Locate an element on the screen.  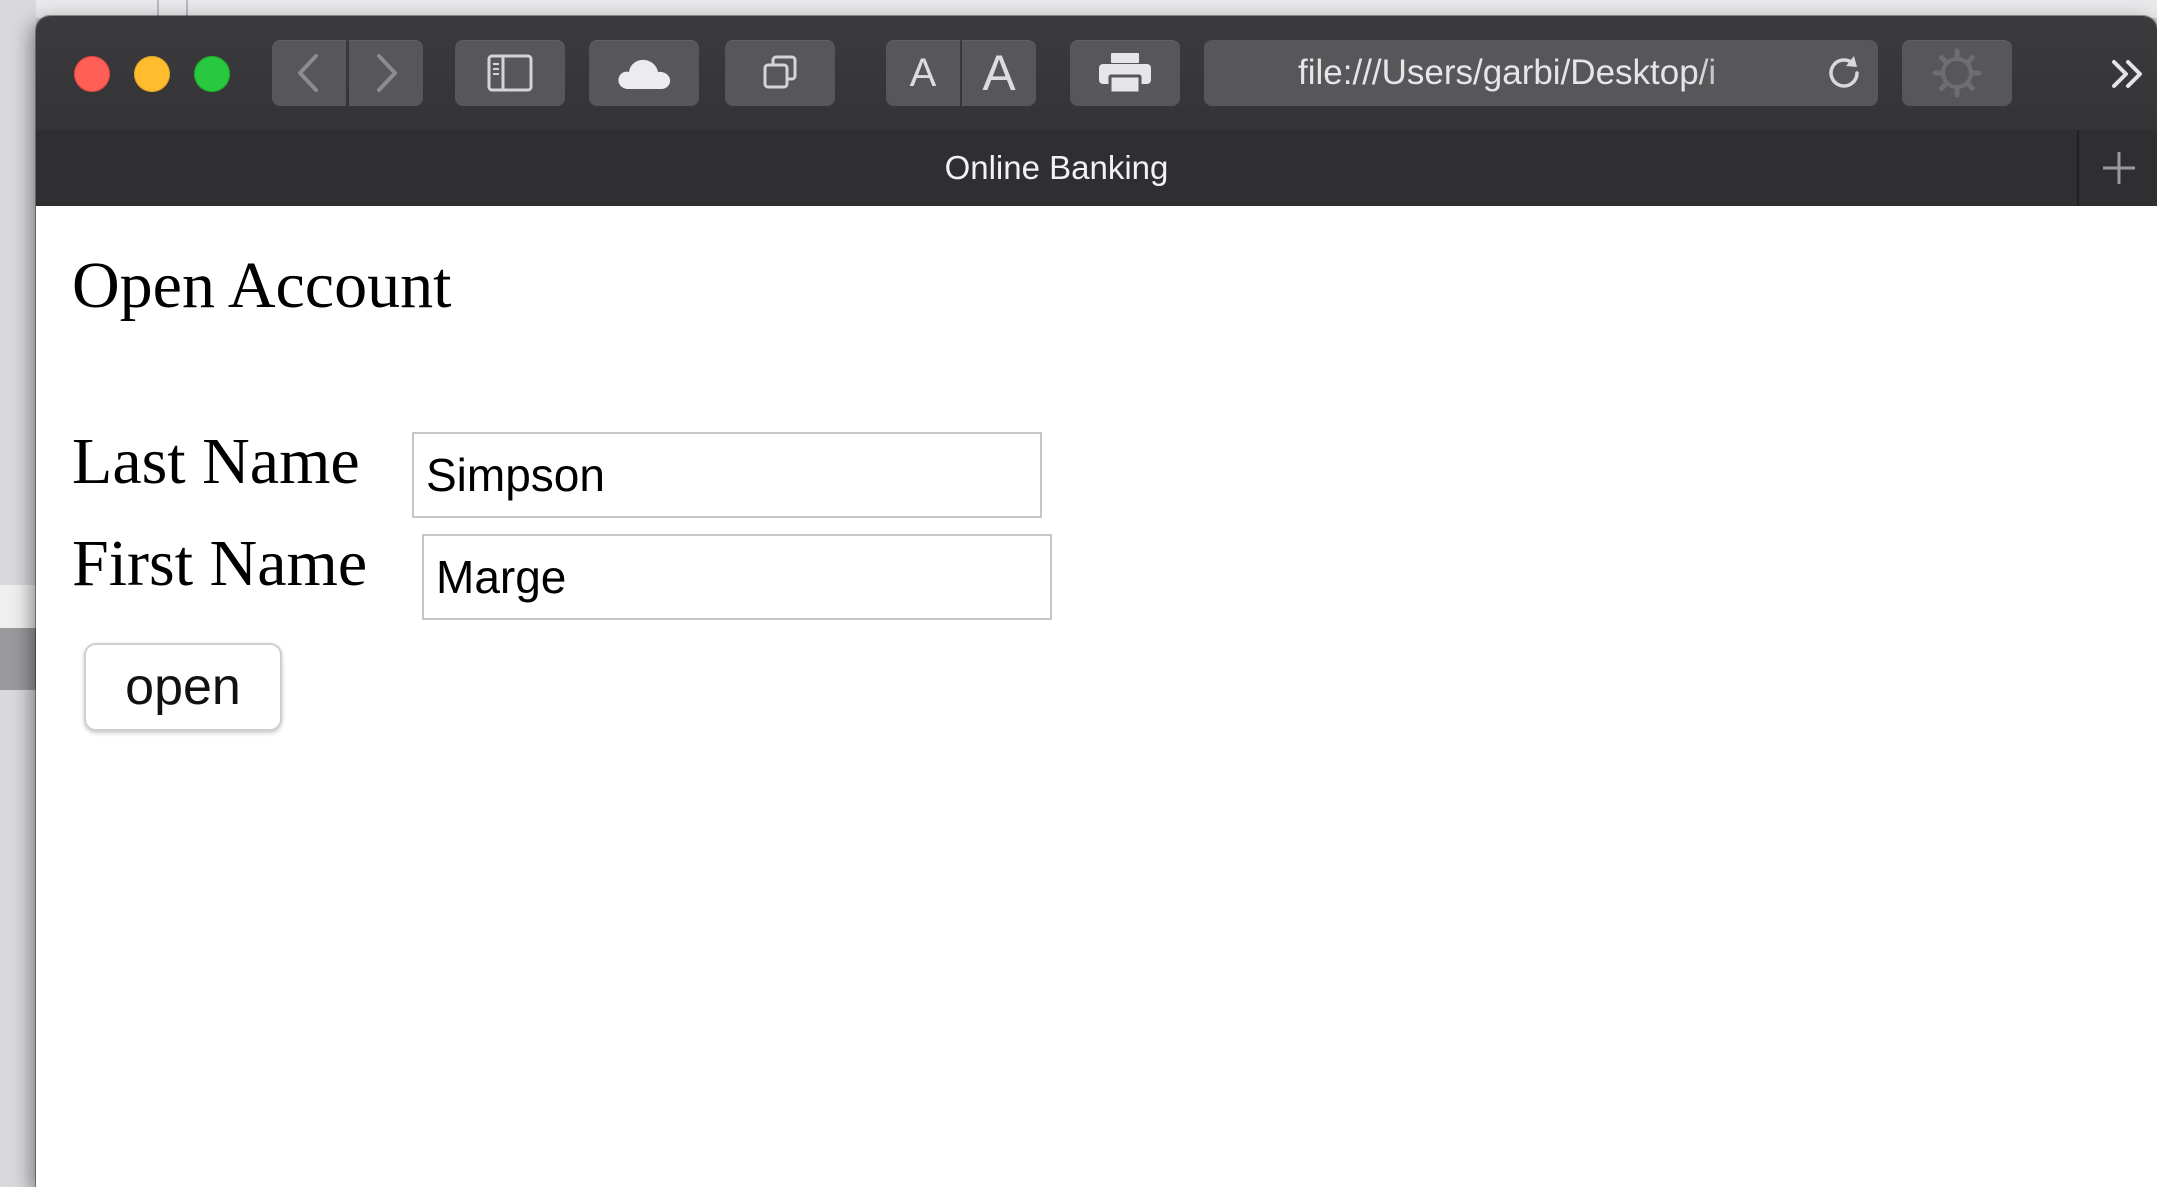
small-a-label: A is located at coordinates (923, 72).